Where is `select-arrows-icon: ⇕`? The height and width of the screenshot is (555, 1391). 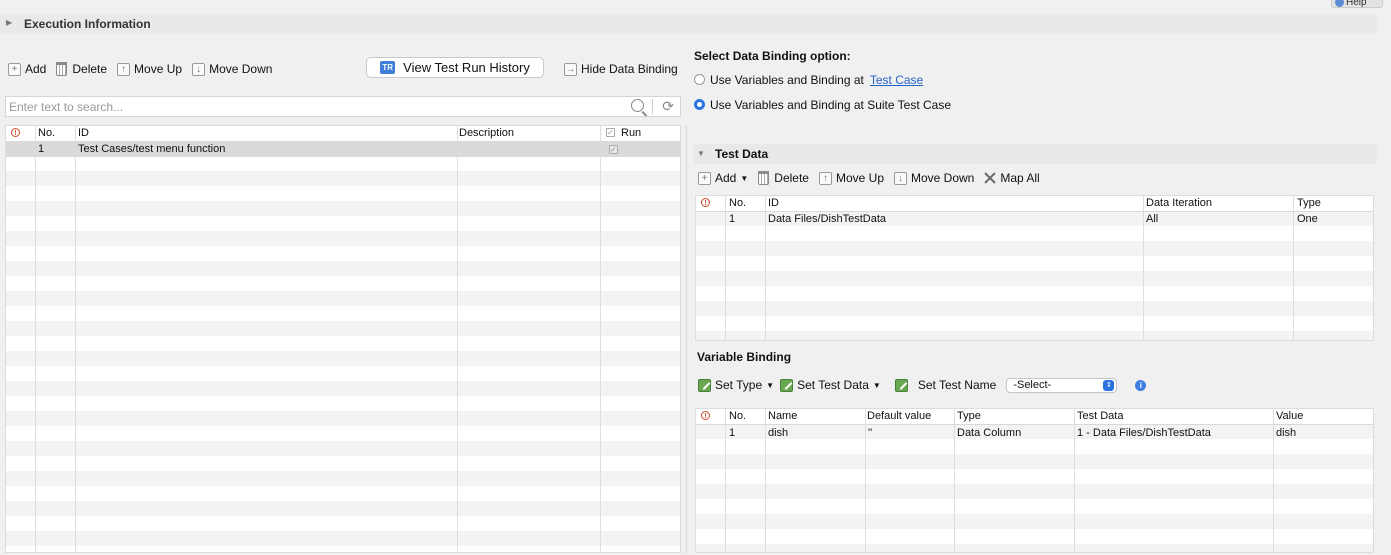 select-arrows-icon: ⇕ is located at coordinates (1109, 385).